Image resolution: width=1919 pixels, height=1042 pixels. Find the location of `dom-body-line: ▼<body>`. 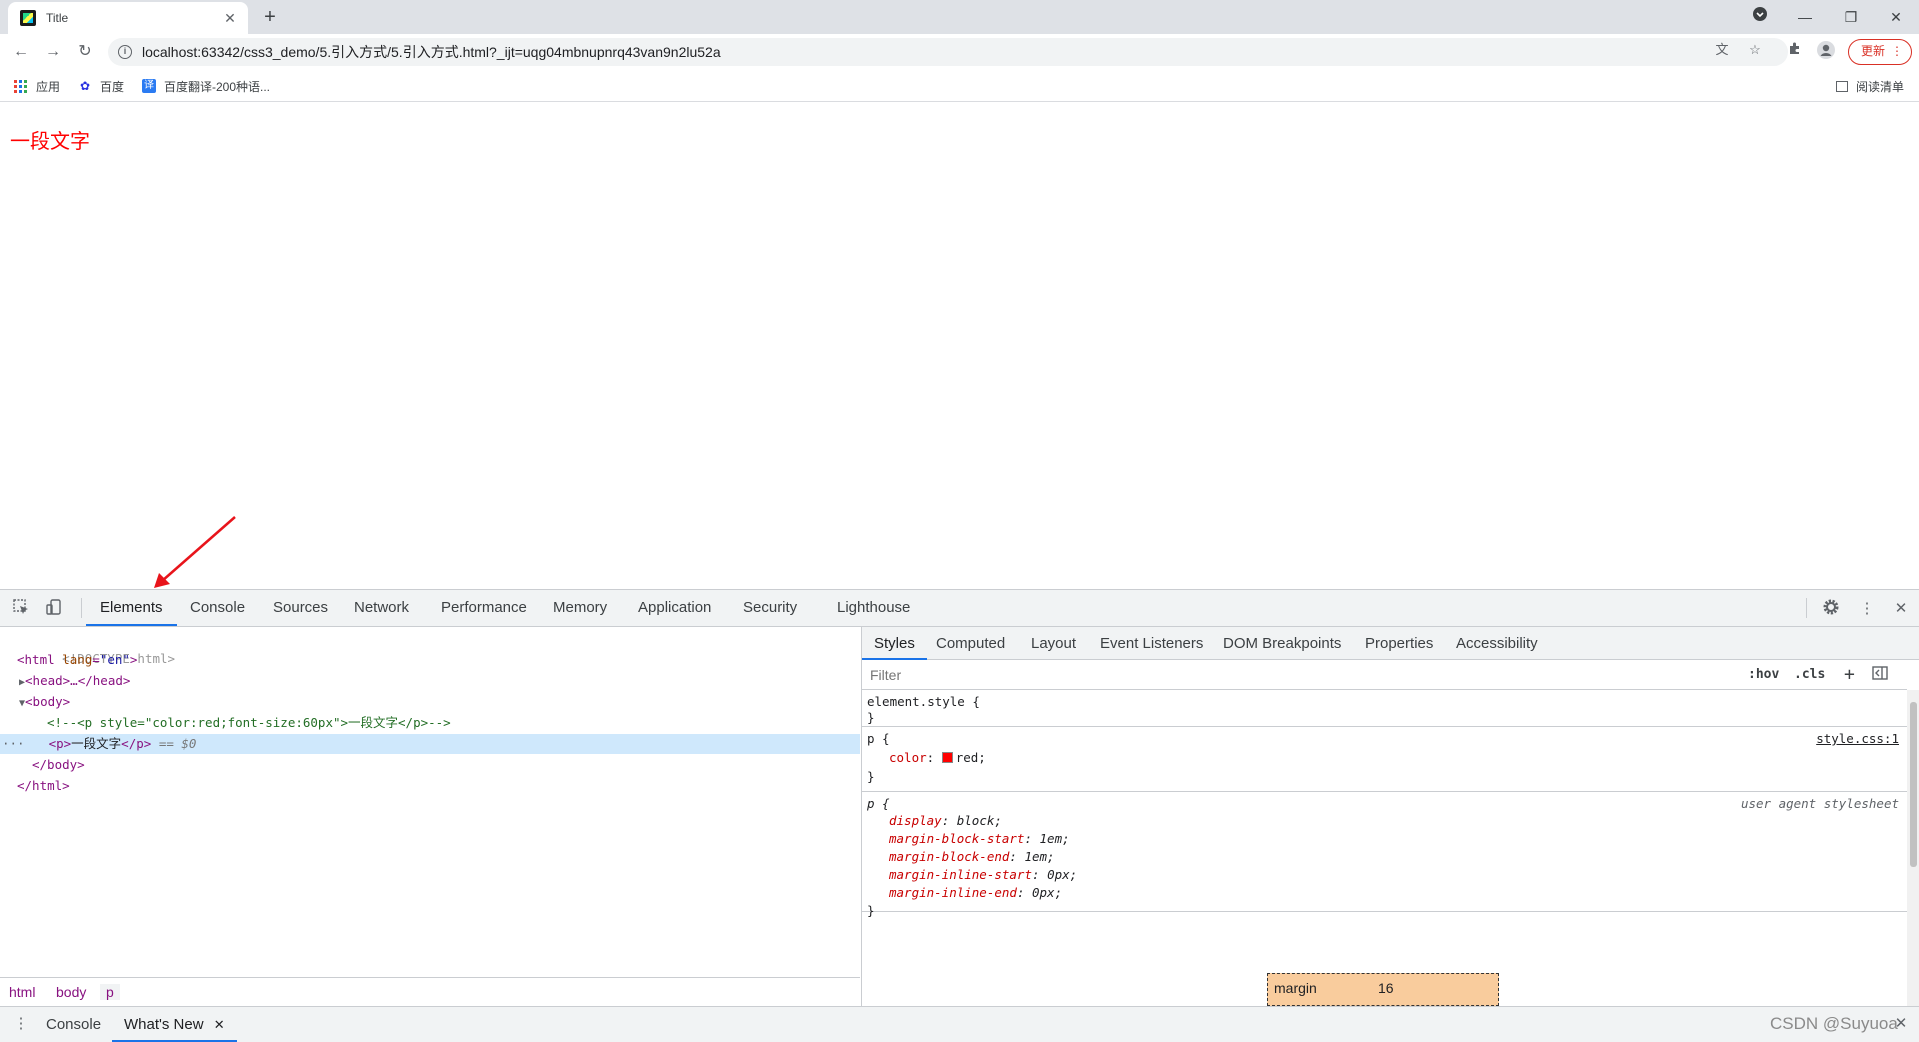

dom-body-line: ▼<body> is located at coordinates (430, 702).